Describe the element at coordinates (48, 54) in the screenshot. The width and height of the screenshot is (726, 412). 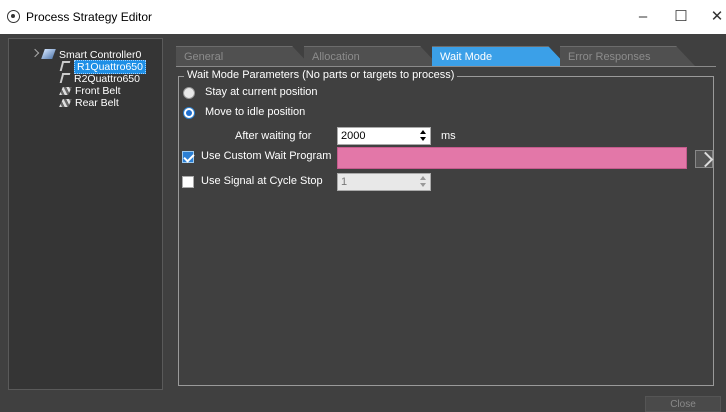
I see `controller-icon` at that location.